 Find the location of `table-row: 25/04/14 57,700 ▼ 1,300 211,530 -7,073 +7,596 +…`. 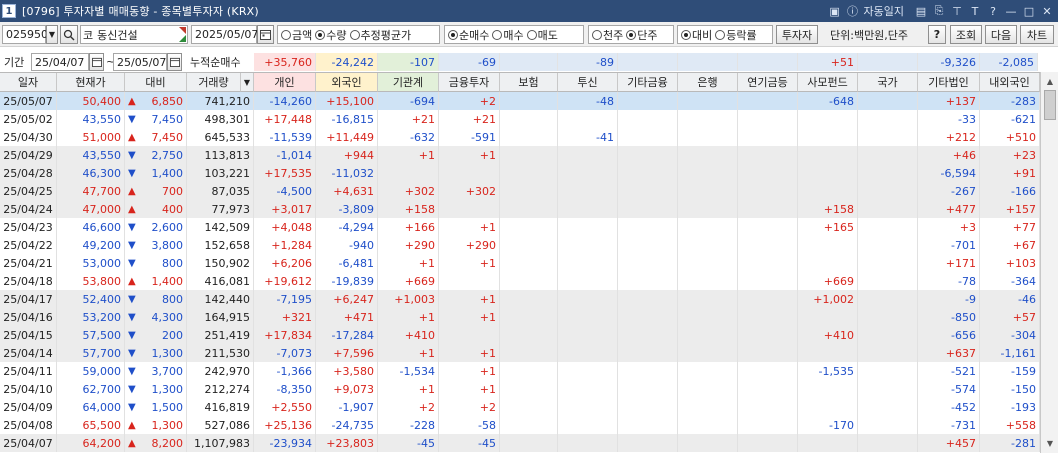

table-row: 25/04/14 57,700 ▼ 1,300 211,530 -7,073 +7,596 +… is located at coordinates (520, 353).